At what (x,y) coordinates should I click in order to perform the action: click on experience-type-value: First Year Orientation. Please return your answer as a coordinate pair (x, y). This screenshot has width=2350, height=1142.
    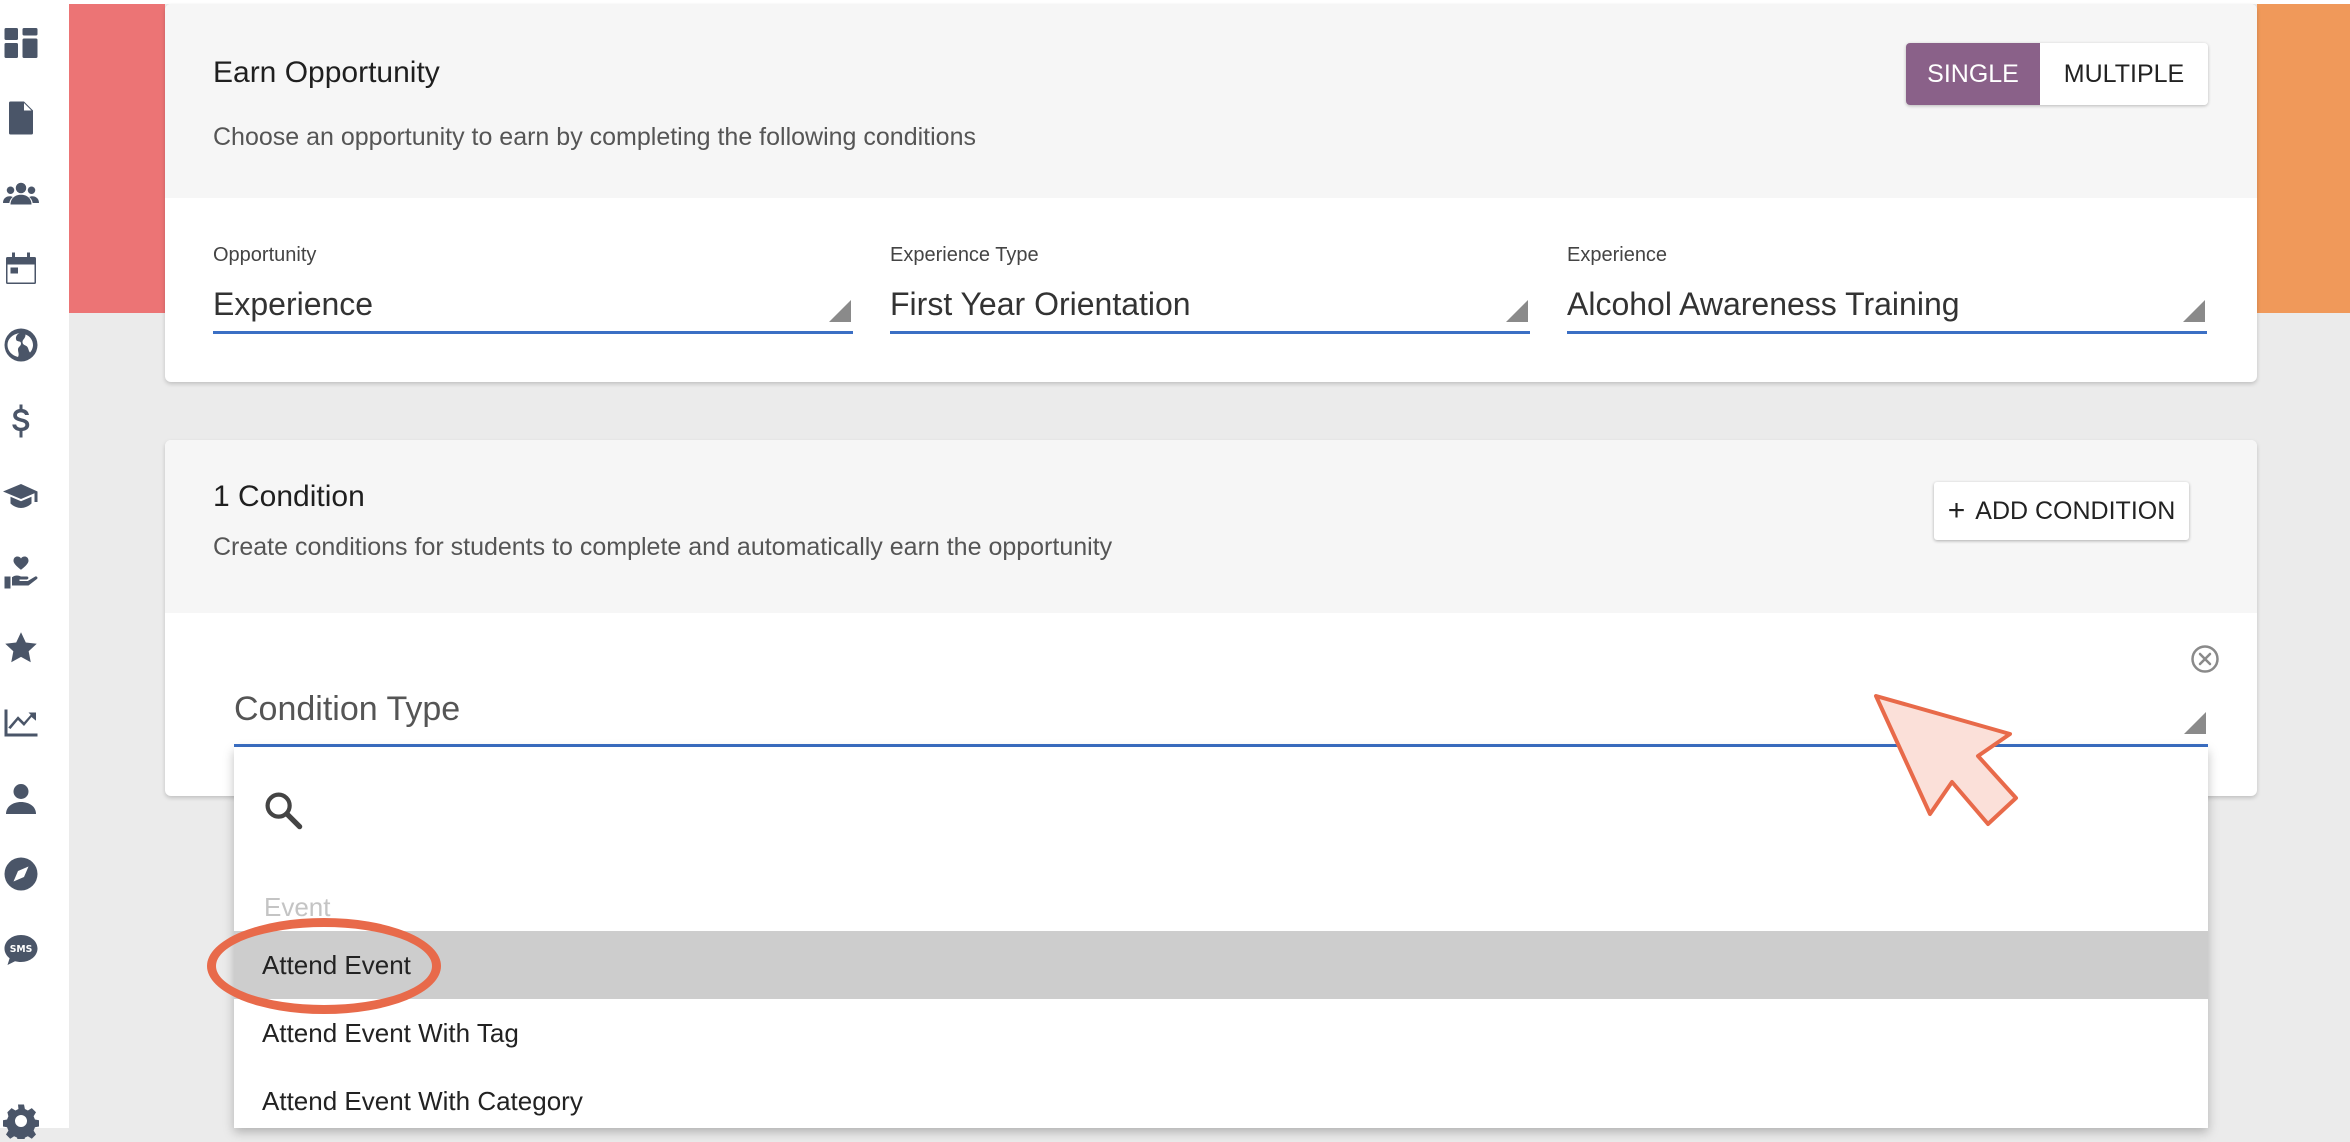
    Looking at the image, I should click on (1040, 304).